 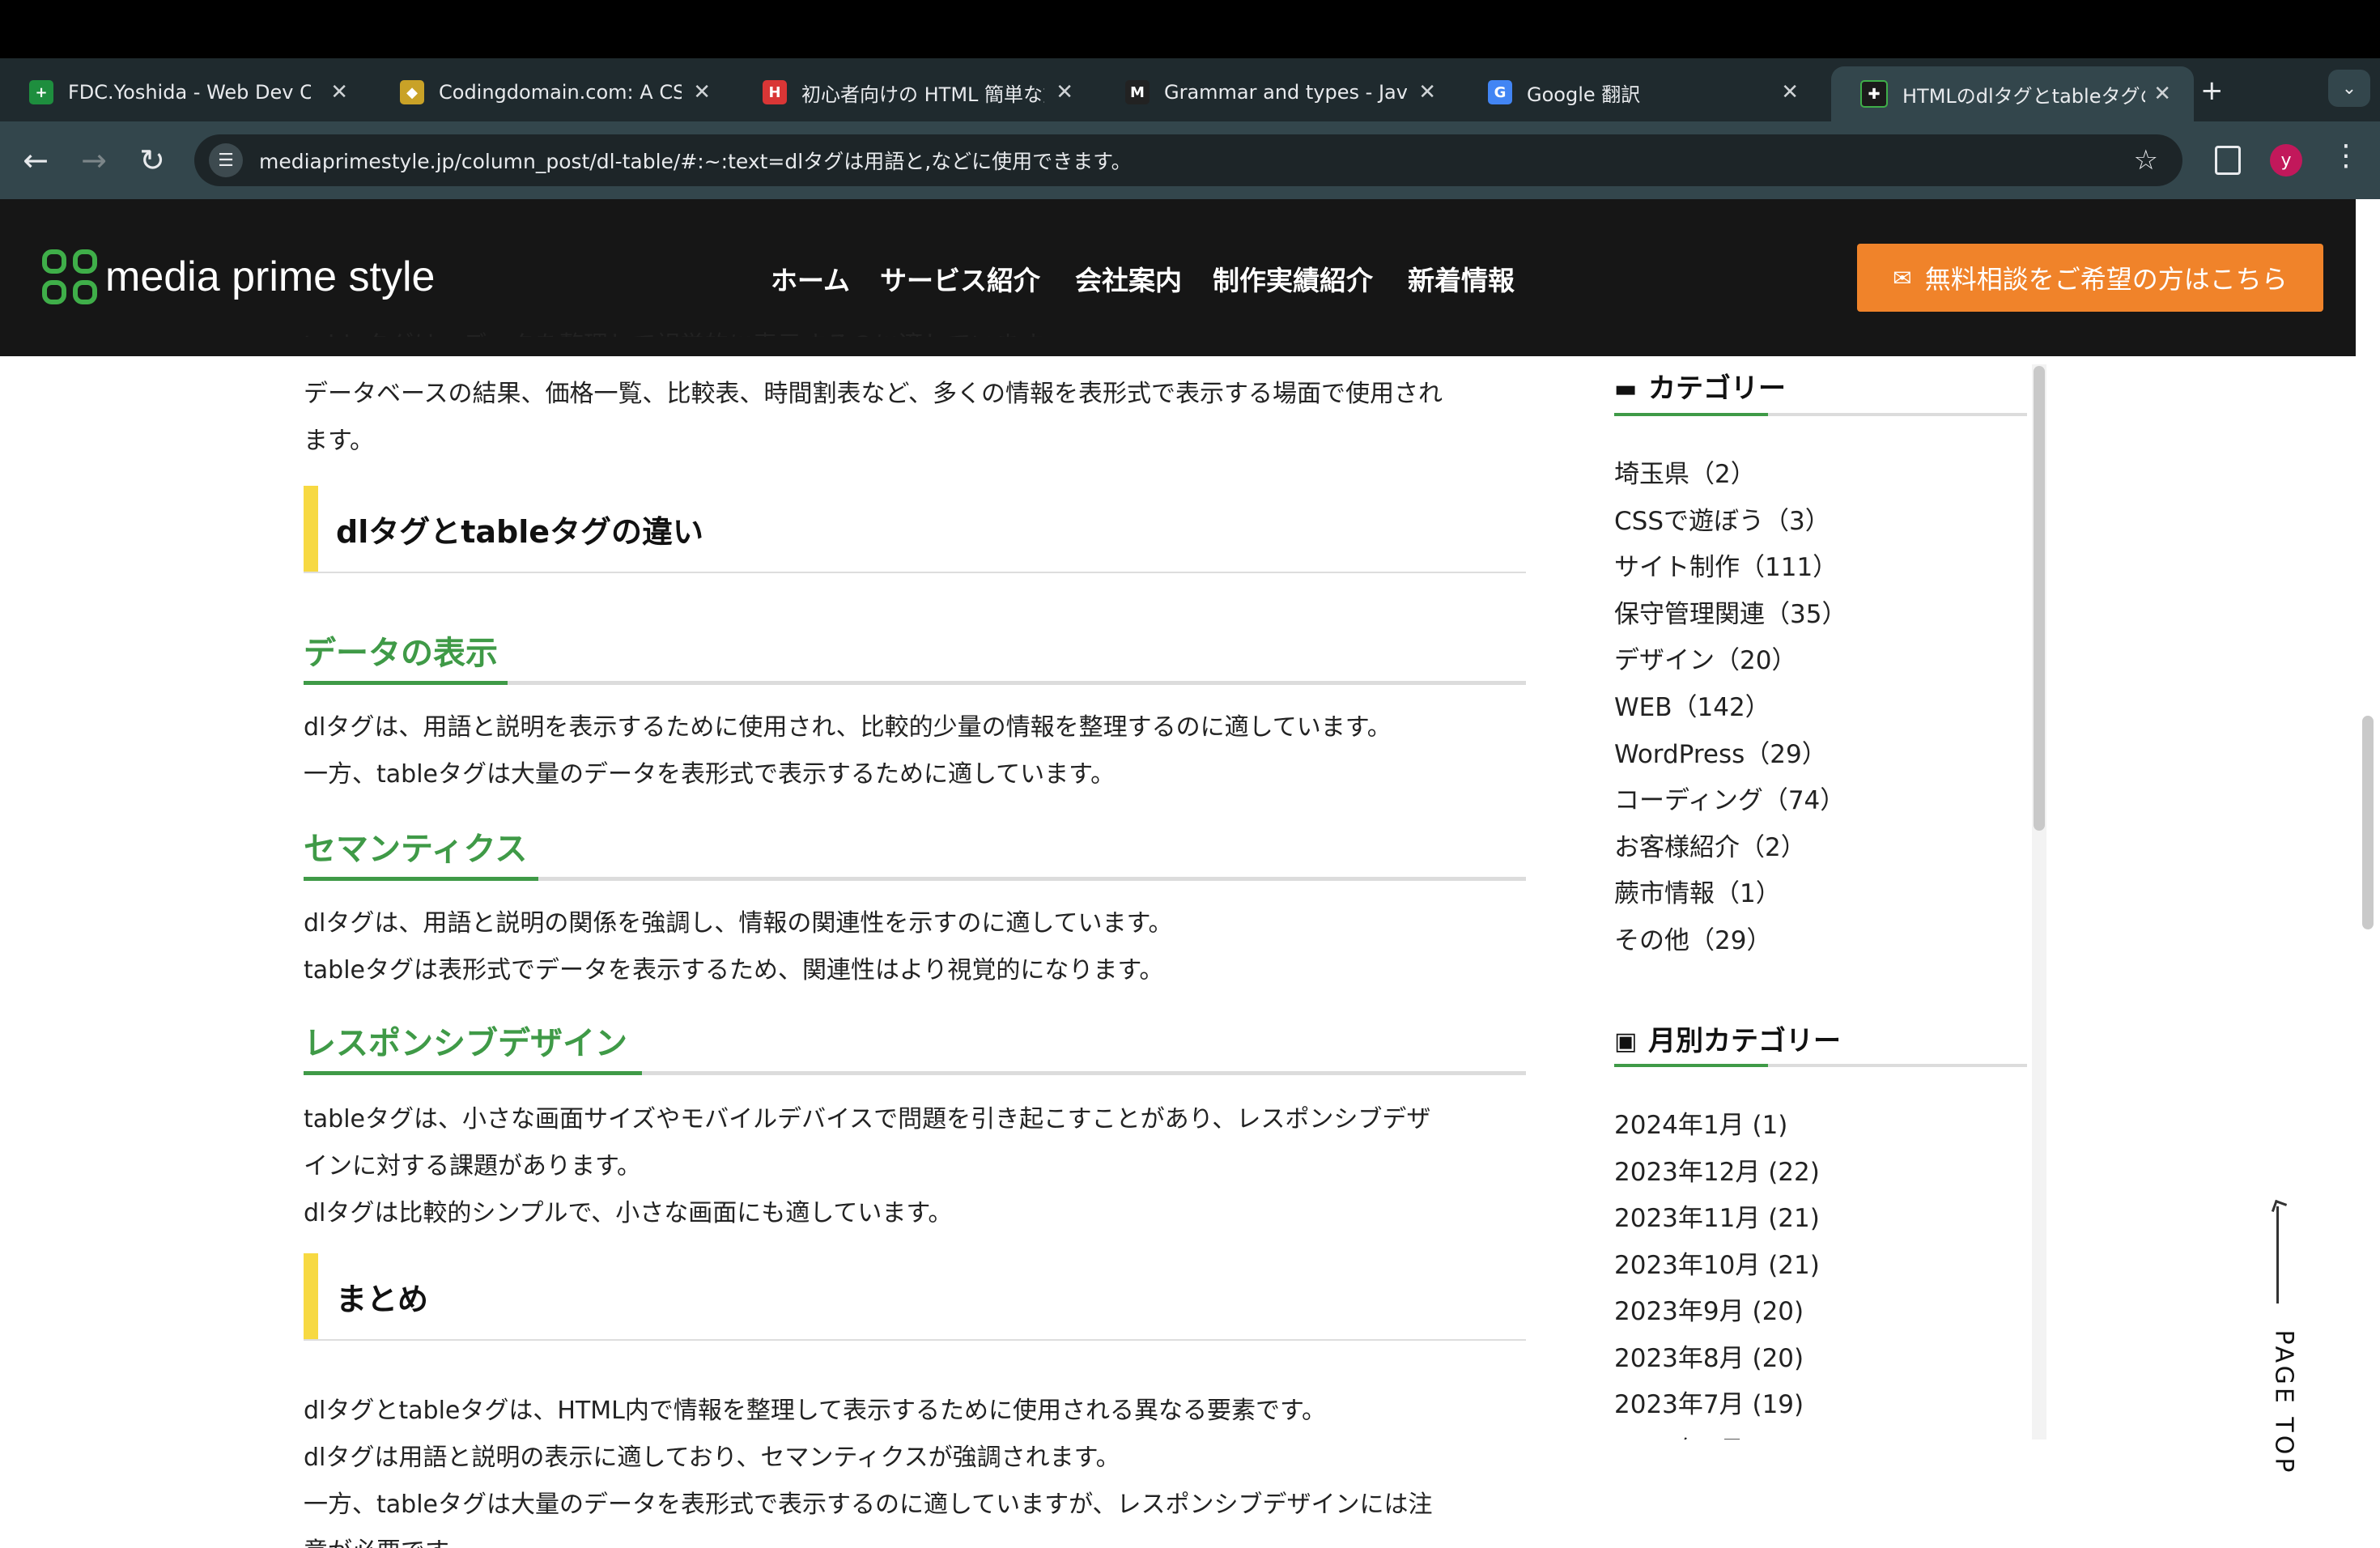 I want to click on tab-title: FDC.Yoshida - Web Dev Cu, so click(x=189, y=92).